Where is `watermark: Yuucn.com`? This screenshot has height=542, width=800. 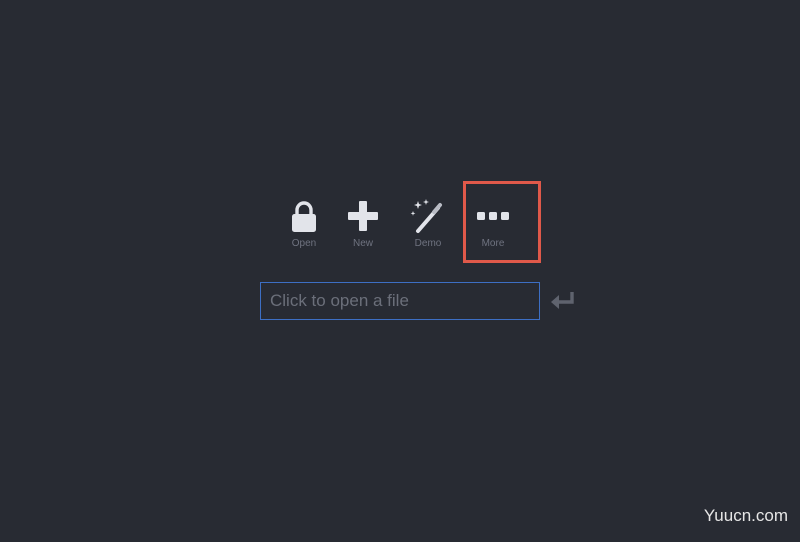
watermark: Yuucn.com is located at coordinates (745, 515).